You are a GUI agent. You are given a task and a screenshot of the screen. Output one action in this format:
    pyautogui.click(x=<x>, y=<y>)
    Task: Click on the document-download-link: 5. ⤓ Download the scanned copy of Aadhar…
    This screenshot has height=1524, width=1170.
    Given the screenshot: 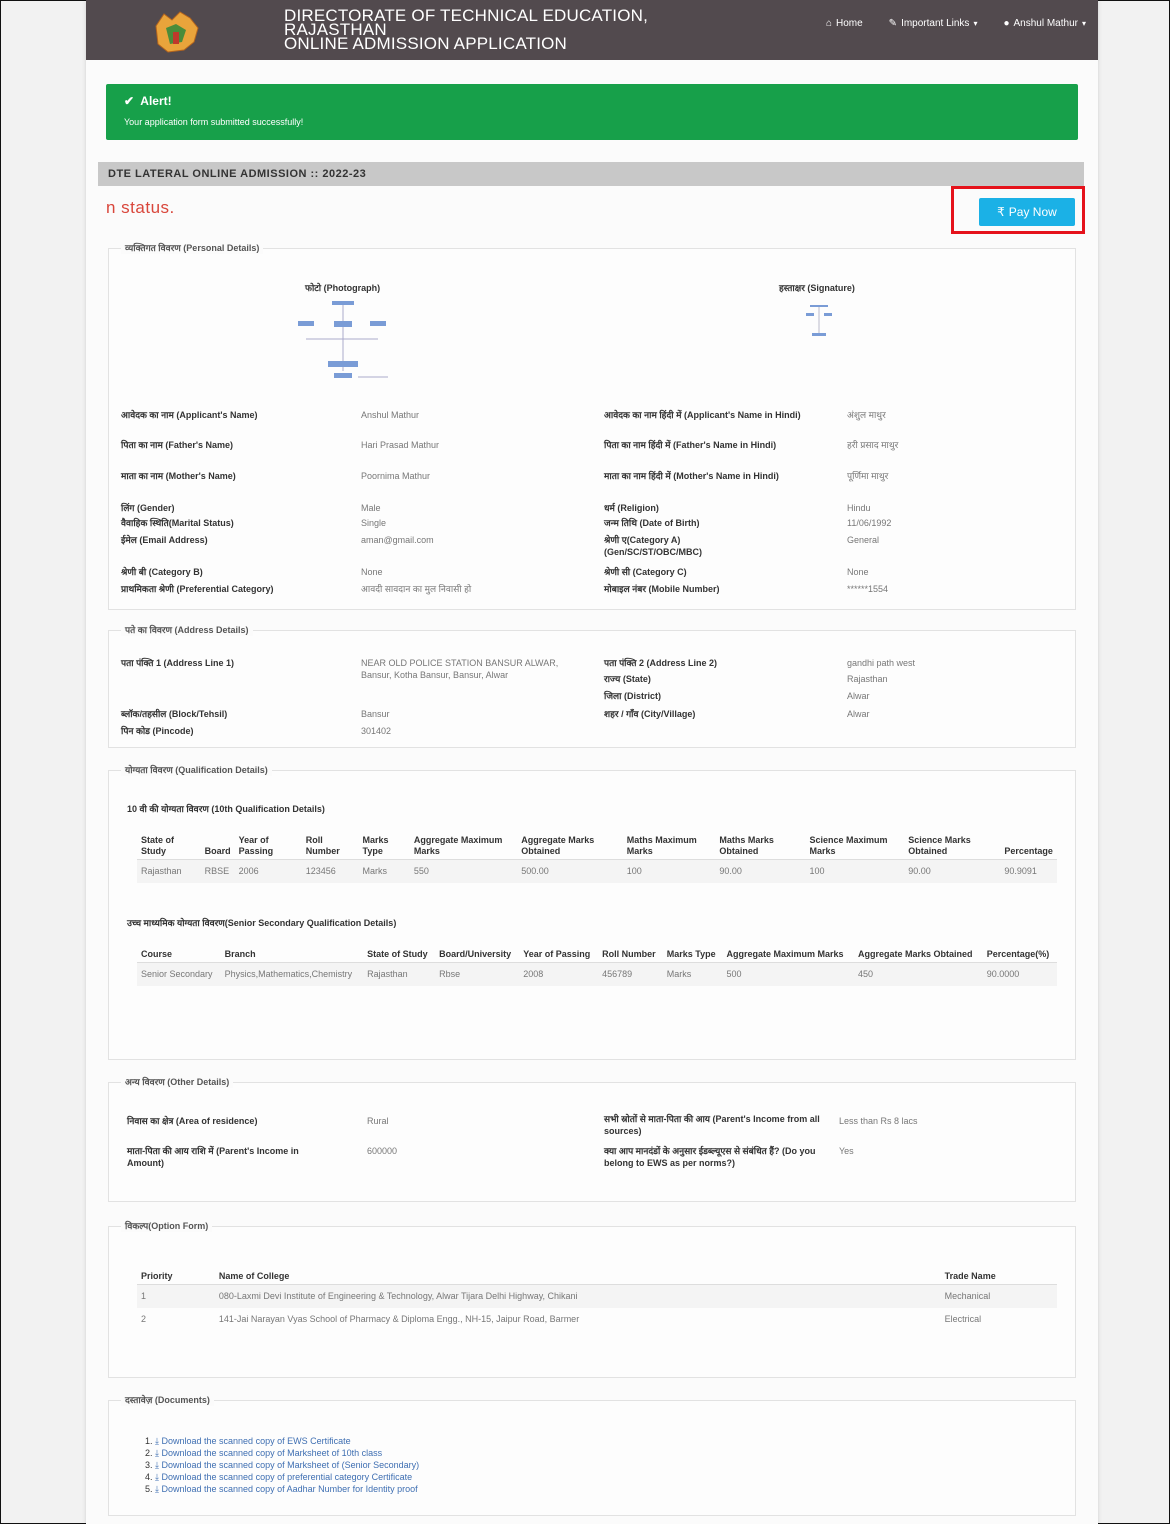 What is the action you would take?
    pyautogui.click(x=282, y=1489)
    